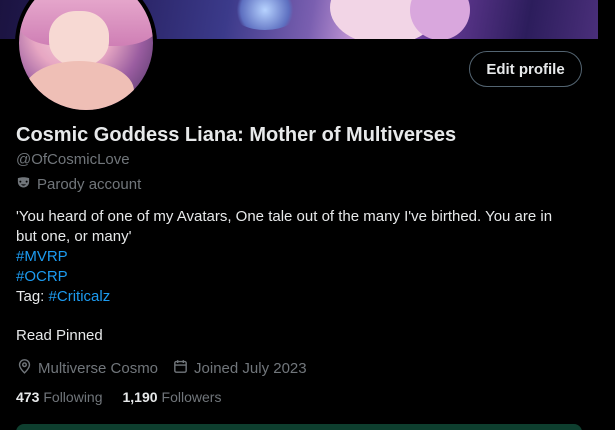 This screenshot has height=430, width=615. What do you see at coordinates (303, 297) in the screenshot?
I see `tag-line: Tag: #Criticalz` at bounding box center [303, 297].